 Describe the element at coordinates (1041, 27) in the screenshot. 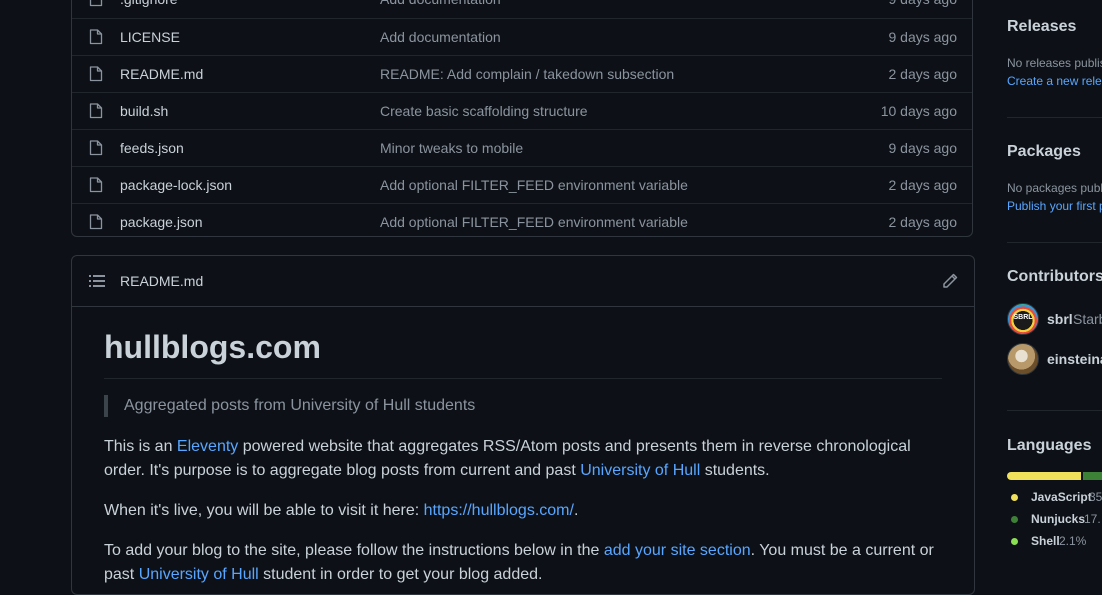

I see `releases-heading: Releases` at that location.